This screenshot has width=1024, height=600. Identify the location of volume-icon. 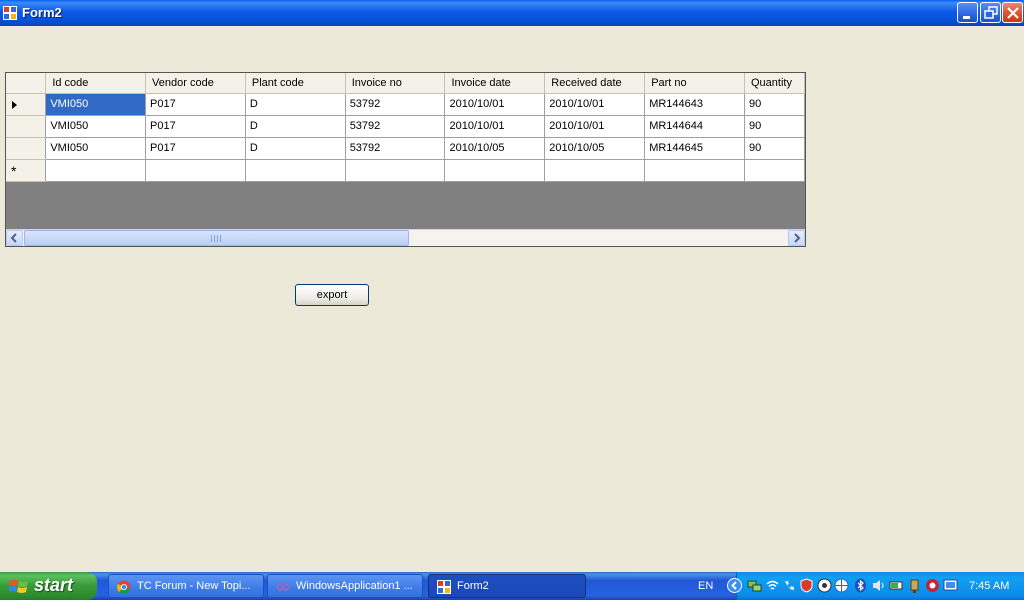
(878, 585).